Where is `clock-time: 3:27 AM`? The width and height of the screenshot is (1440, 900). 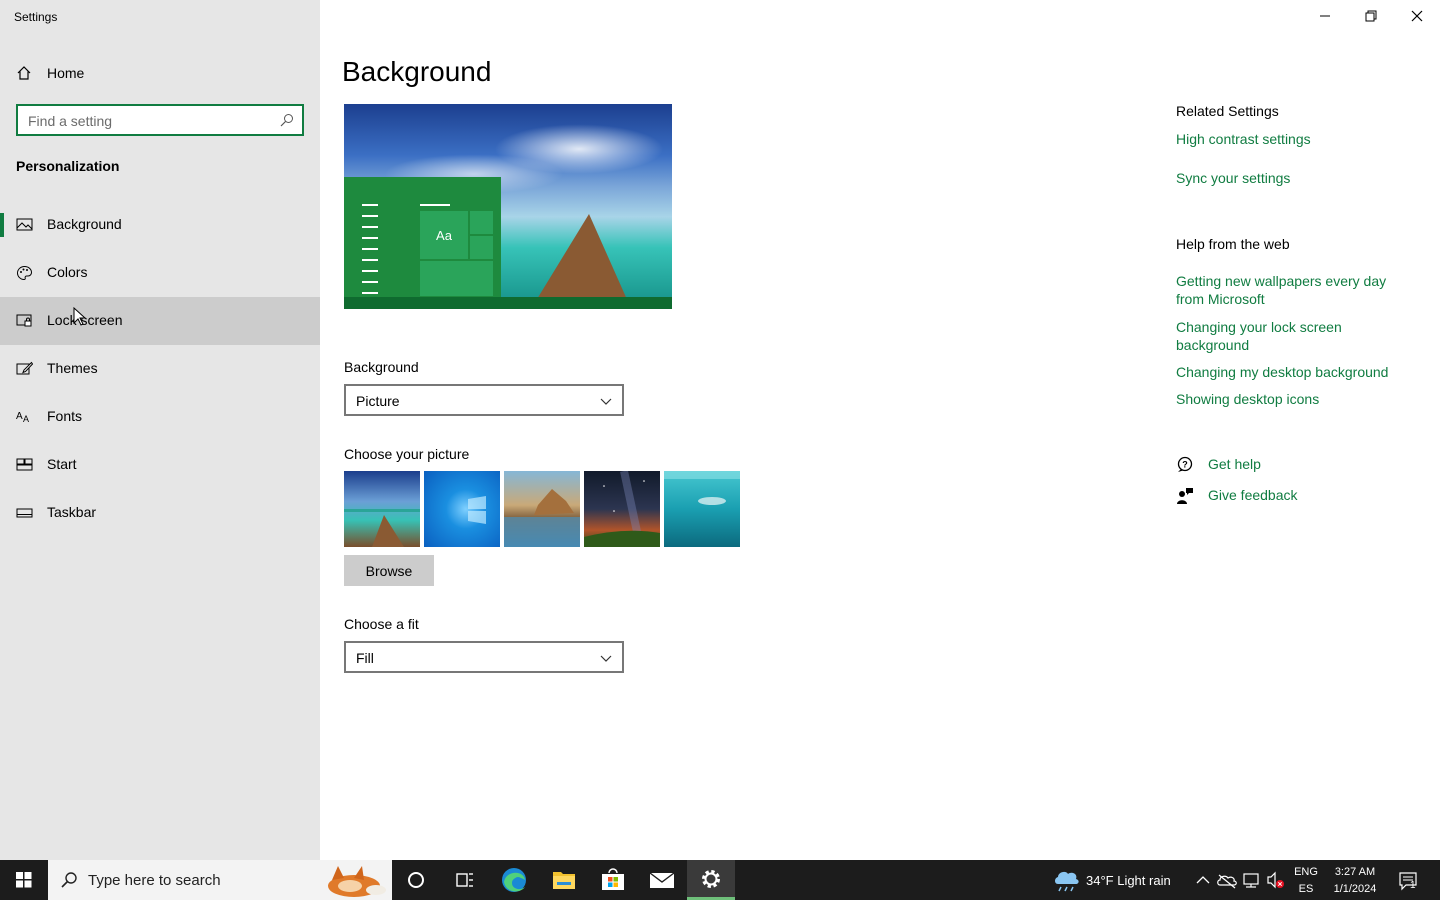
clock-time: 3:27 AM is located at coordinates (1355, 872).